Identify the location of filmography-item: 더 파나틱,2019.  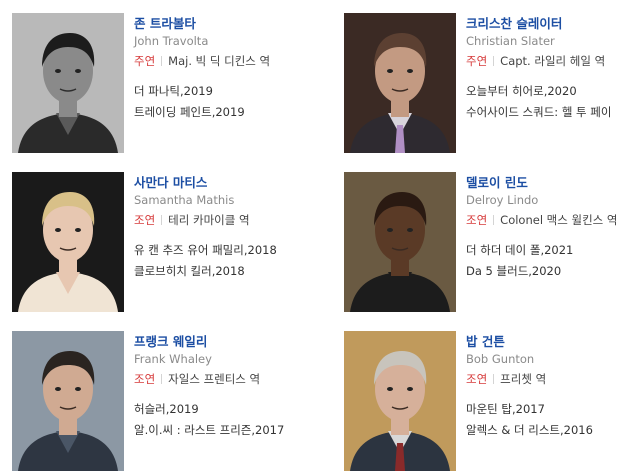
(234, 91).